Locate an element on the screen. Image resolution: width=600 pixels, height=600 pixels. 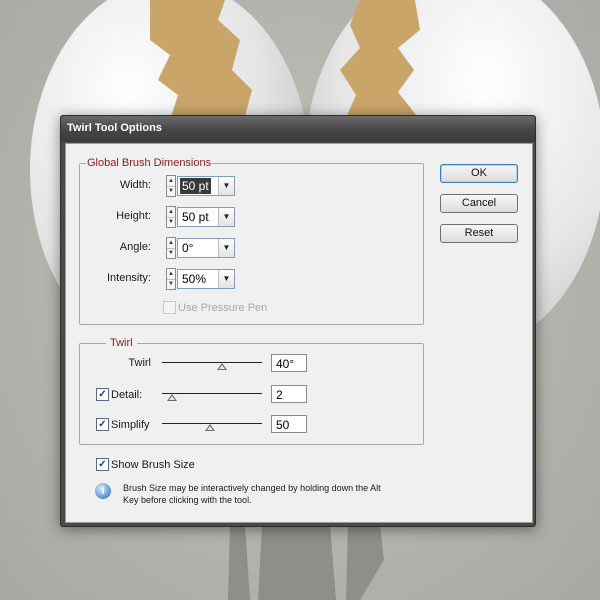
dialog-title: Twirl Tool Options is located at coordinates (114, 128).